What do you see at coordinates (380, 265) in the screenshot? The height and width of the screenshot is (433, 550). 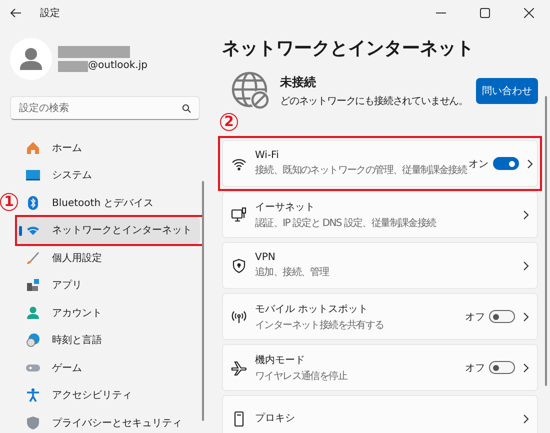 I see `settings-card: VPN 追加、接続、管理` at bounding box center [380, 265].